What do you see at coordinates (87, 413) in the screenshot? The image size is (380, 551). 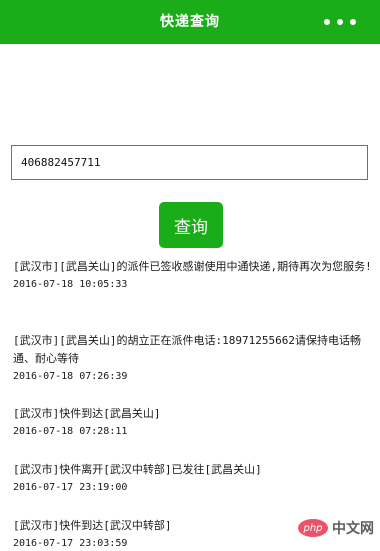 I see `result-message: [武汉市]快件到达[武昌关山]` at bounding box center [87, 413].